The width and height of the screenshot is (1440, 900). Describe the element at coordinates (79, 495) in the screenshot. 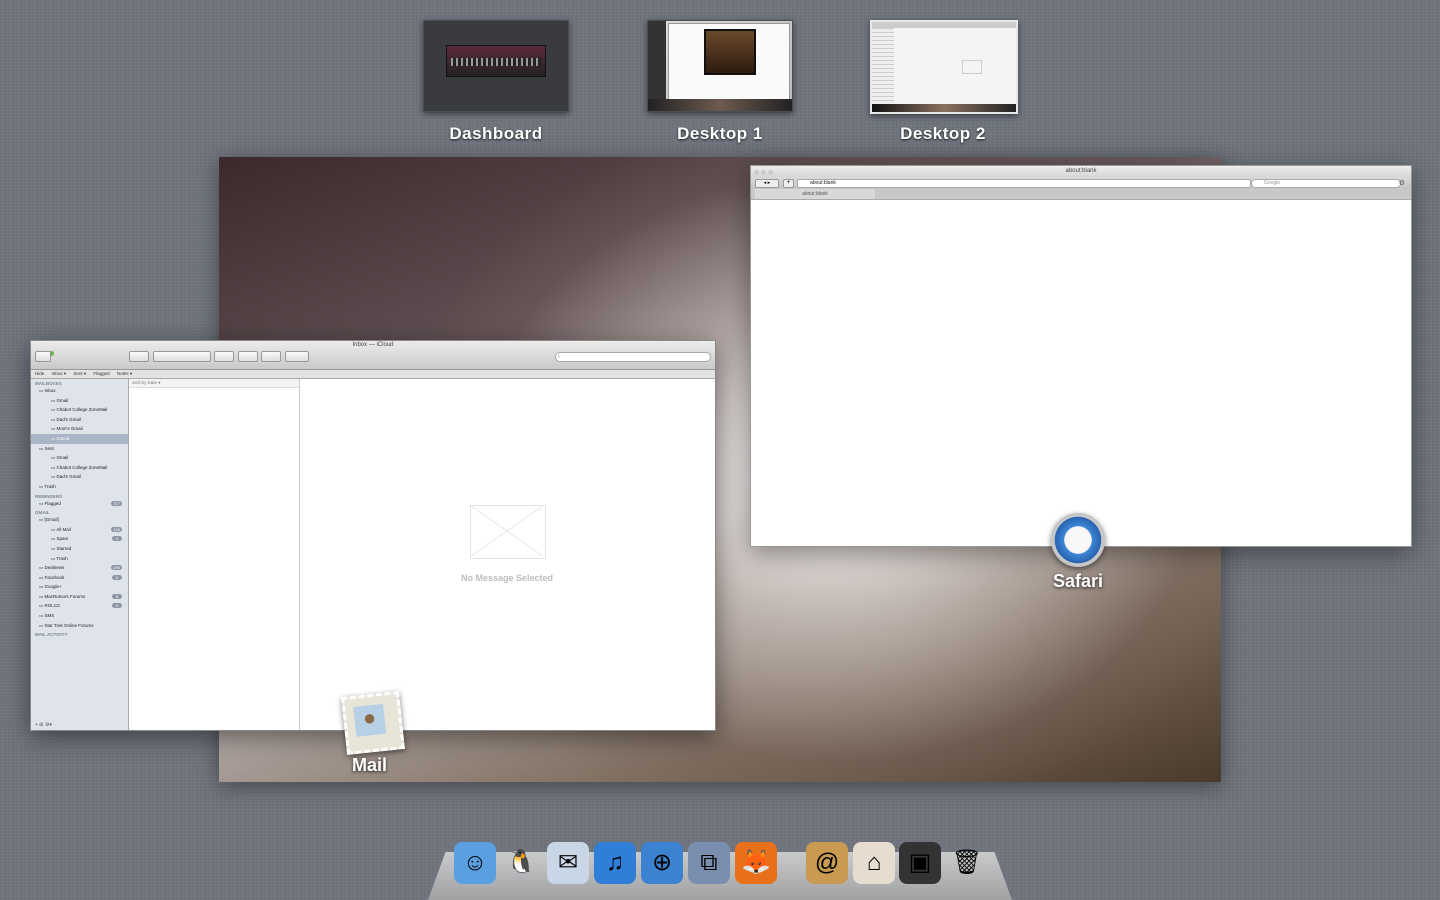

I see `sidebar-section-header: REMINDERS` at that location.